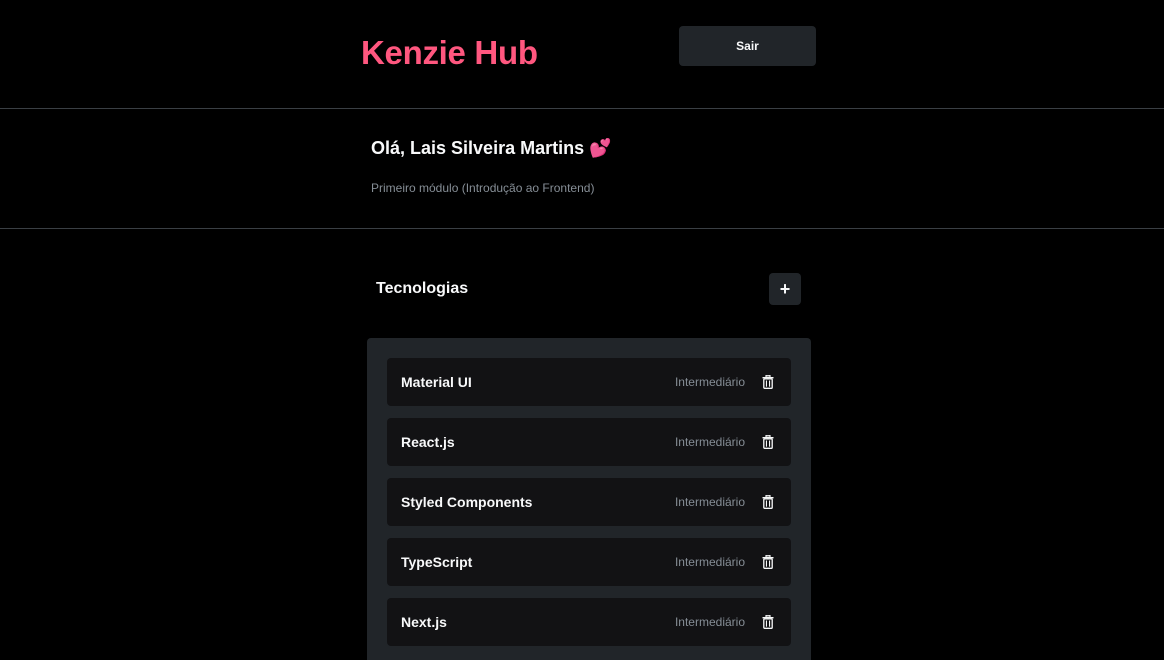 This screenshot has height=660, width=1164. Describe the element at coordinates (589, 562) in the screenshot. I see `technology-item: TypeScript Intermediário` at that location.